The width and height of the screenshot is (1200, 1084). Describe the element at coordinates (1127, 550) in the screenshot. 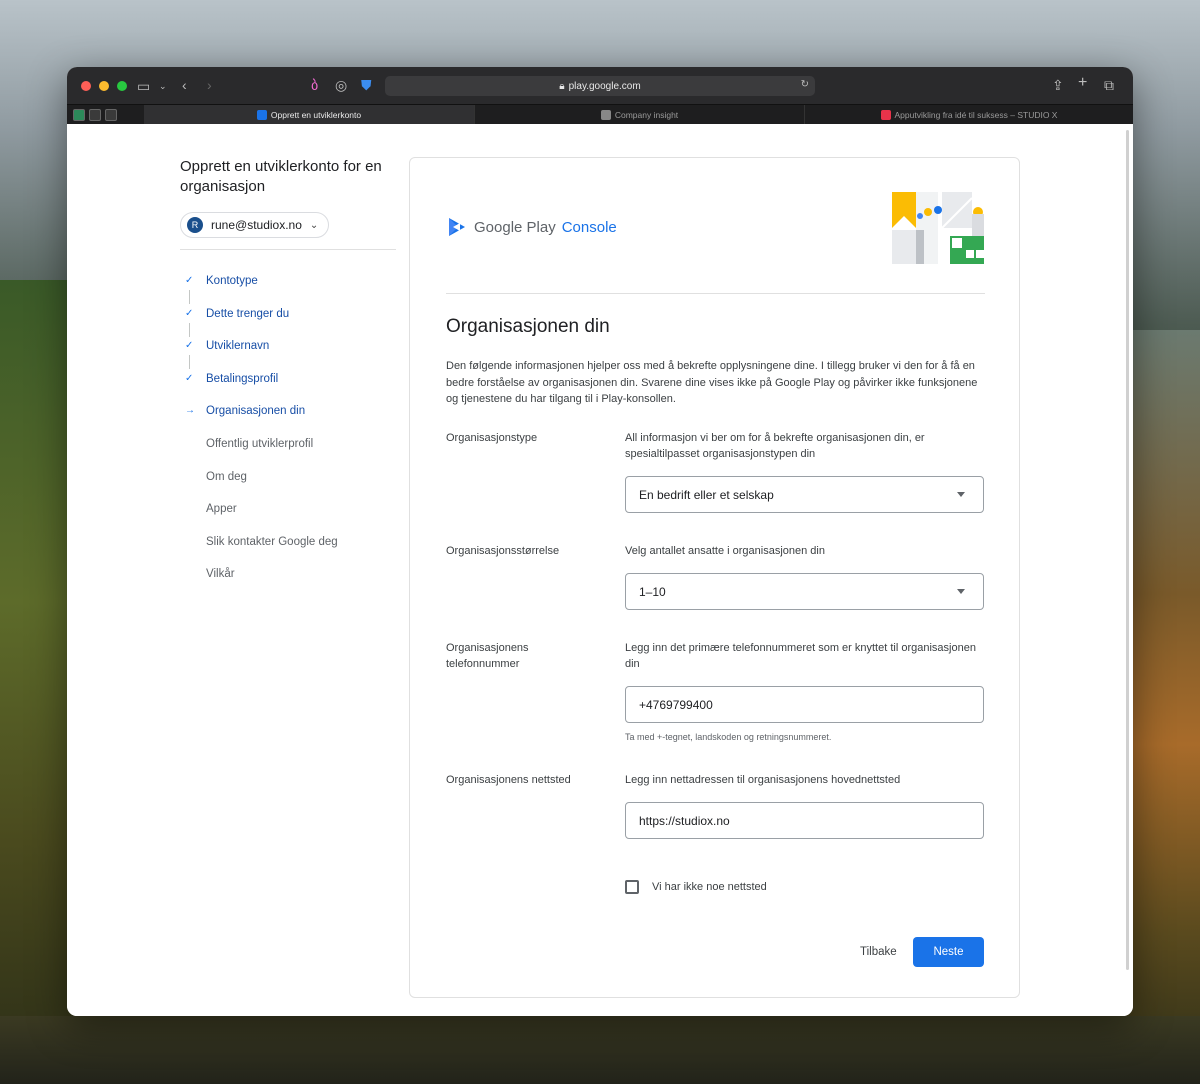

I see `page-scrollbar` at that location.